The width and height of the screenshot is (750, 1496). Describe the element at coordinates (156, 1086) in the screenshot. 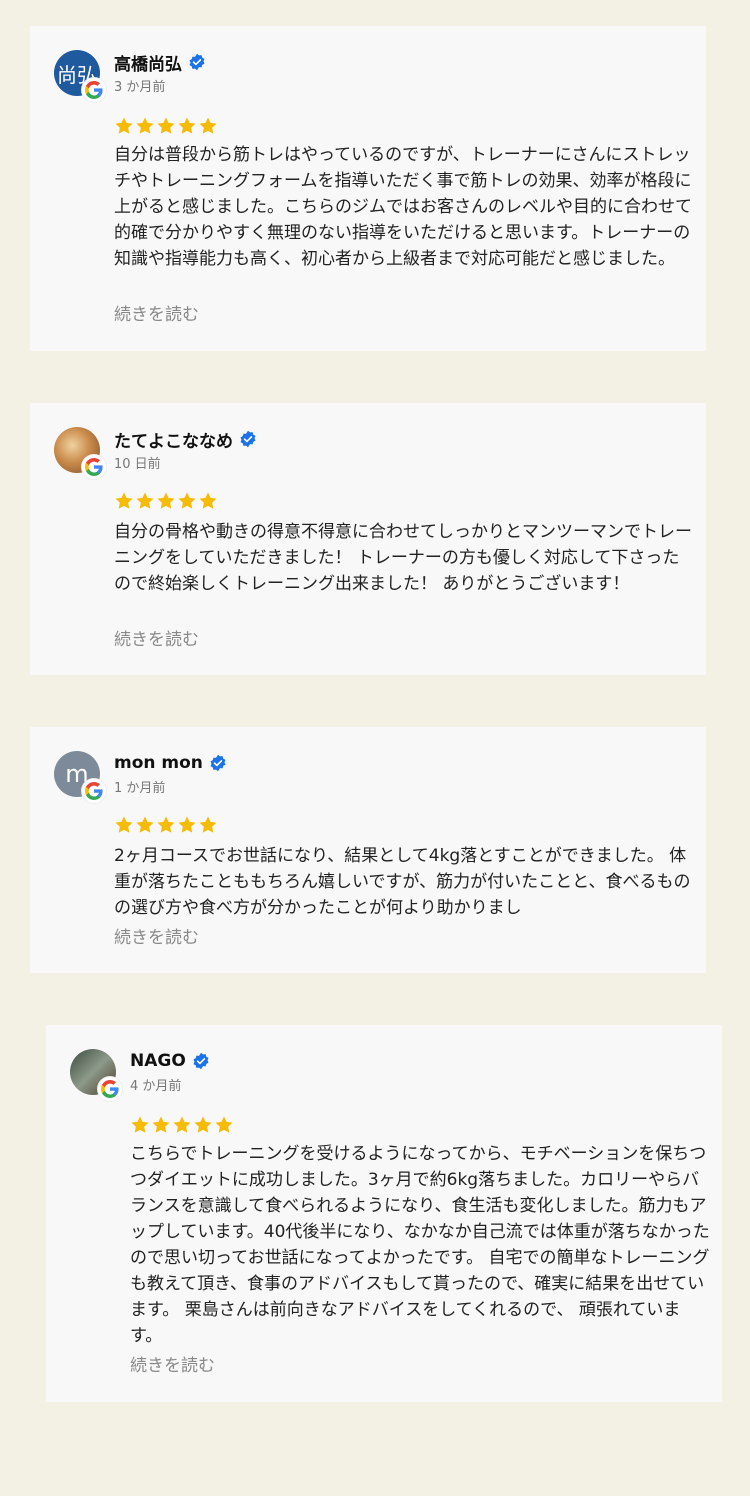

I see `review-time: 4 か月前` at that location.